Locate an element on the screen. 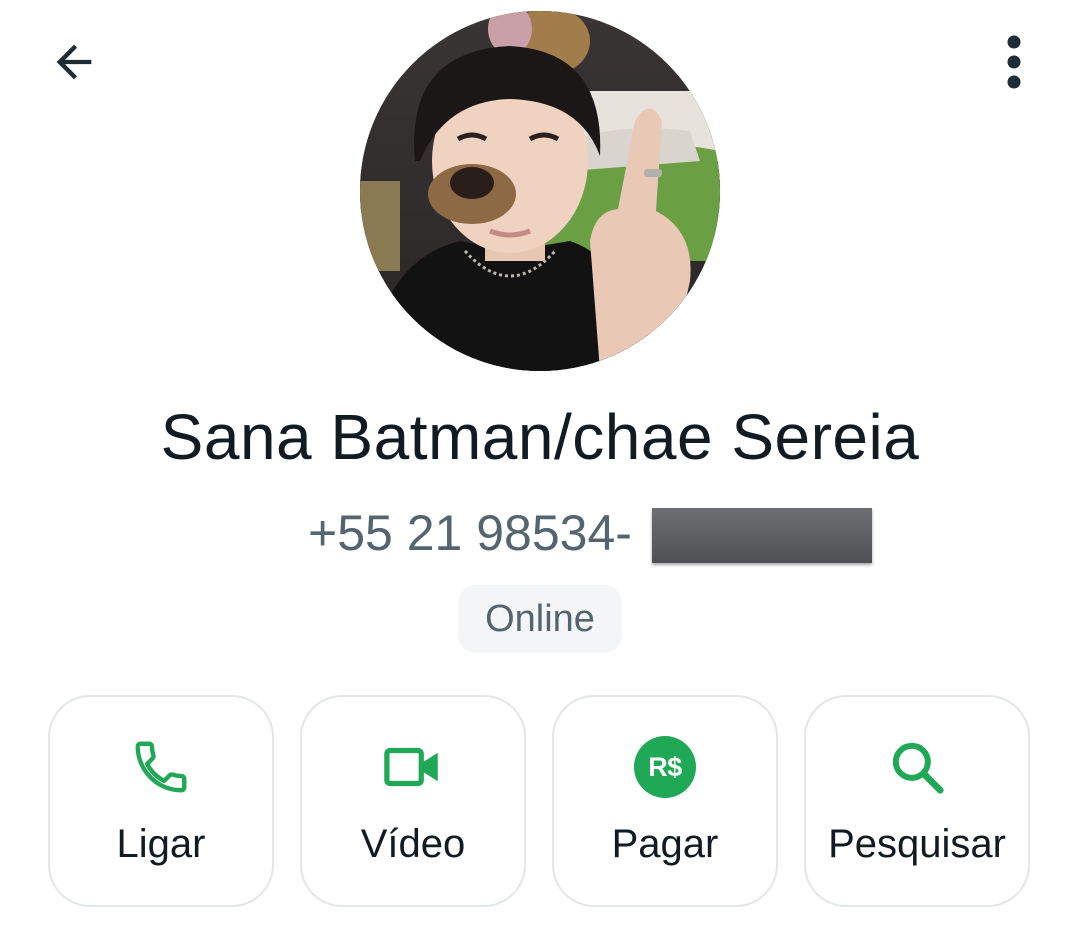  status-badge: Online is located at coordinates (540, 619).